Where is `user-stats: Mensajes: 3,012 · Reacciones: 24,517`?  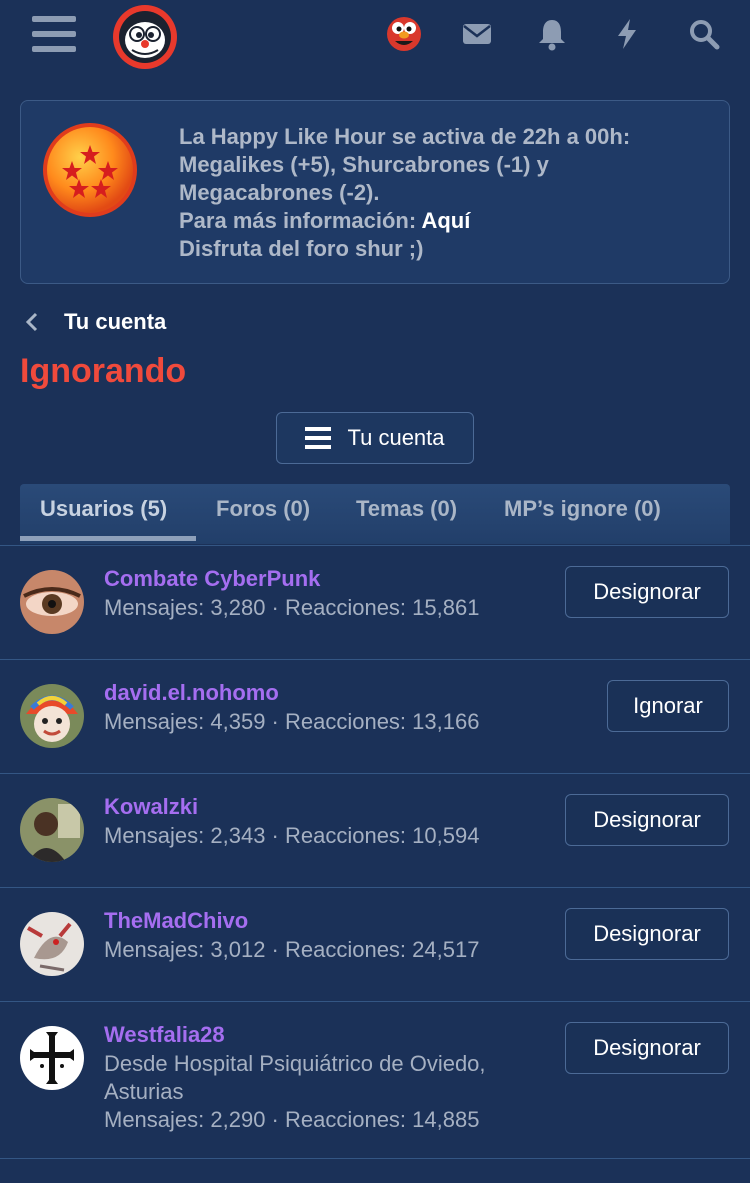 user-stats: Mensajes: 3,012 · Reacciones: 24,517 is located at coordinates (292, 949).